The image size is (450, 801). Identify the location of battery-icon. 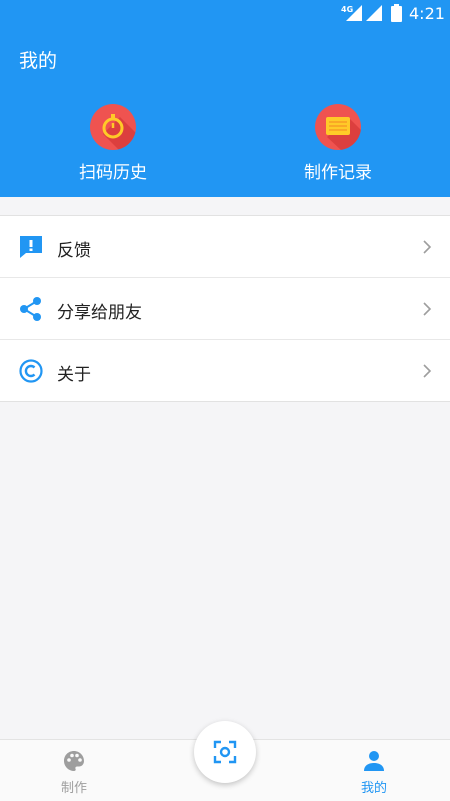
(396, 13).